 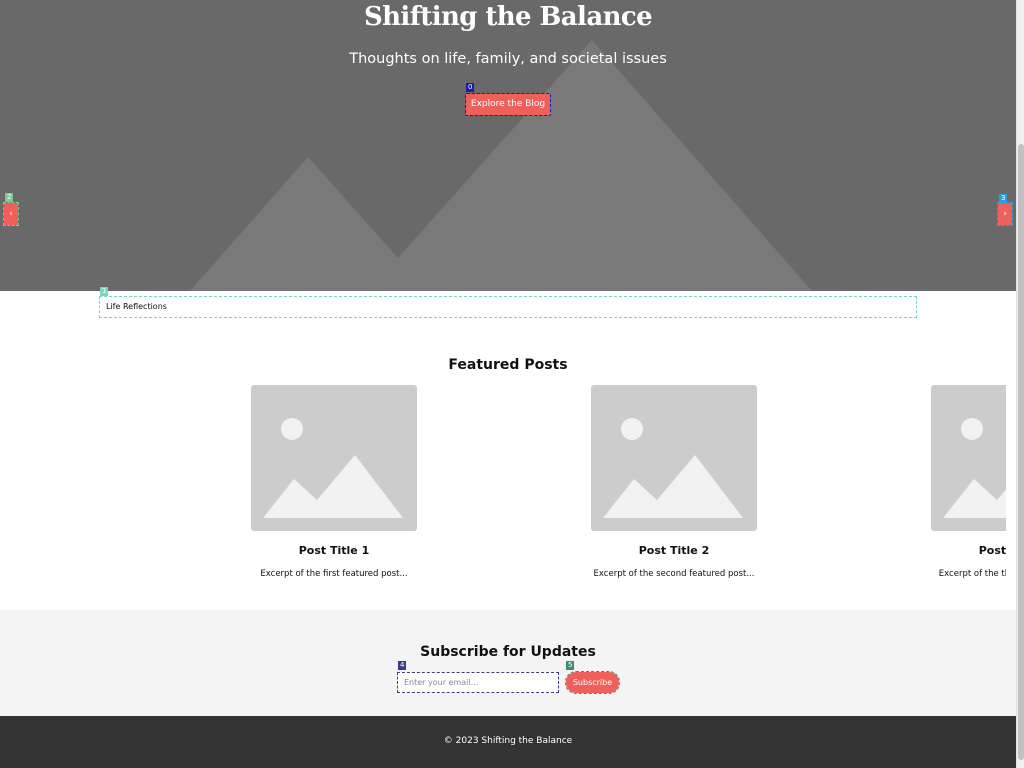 What do you see at coordinates (592, 682) in the screenshot?
I see `subscribe-button: Subscribe` at bounding box center [592, 682].